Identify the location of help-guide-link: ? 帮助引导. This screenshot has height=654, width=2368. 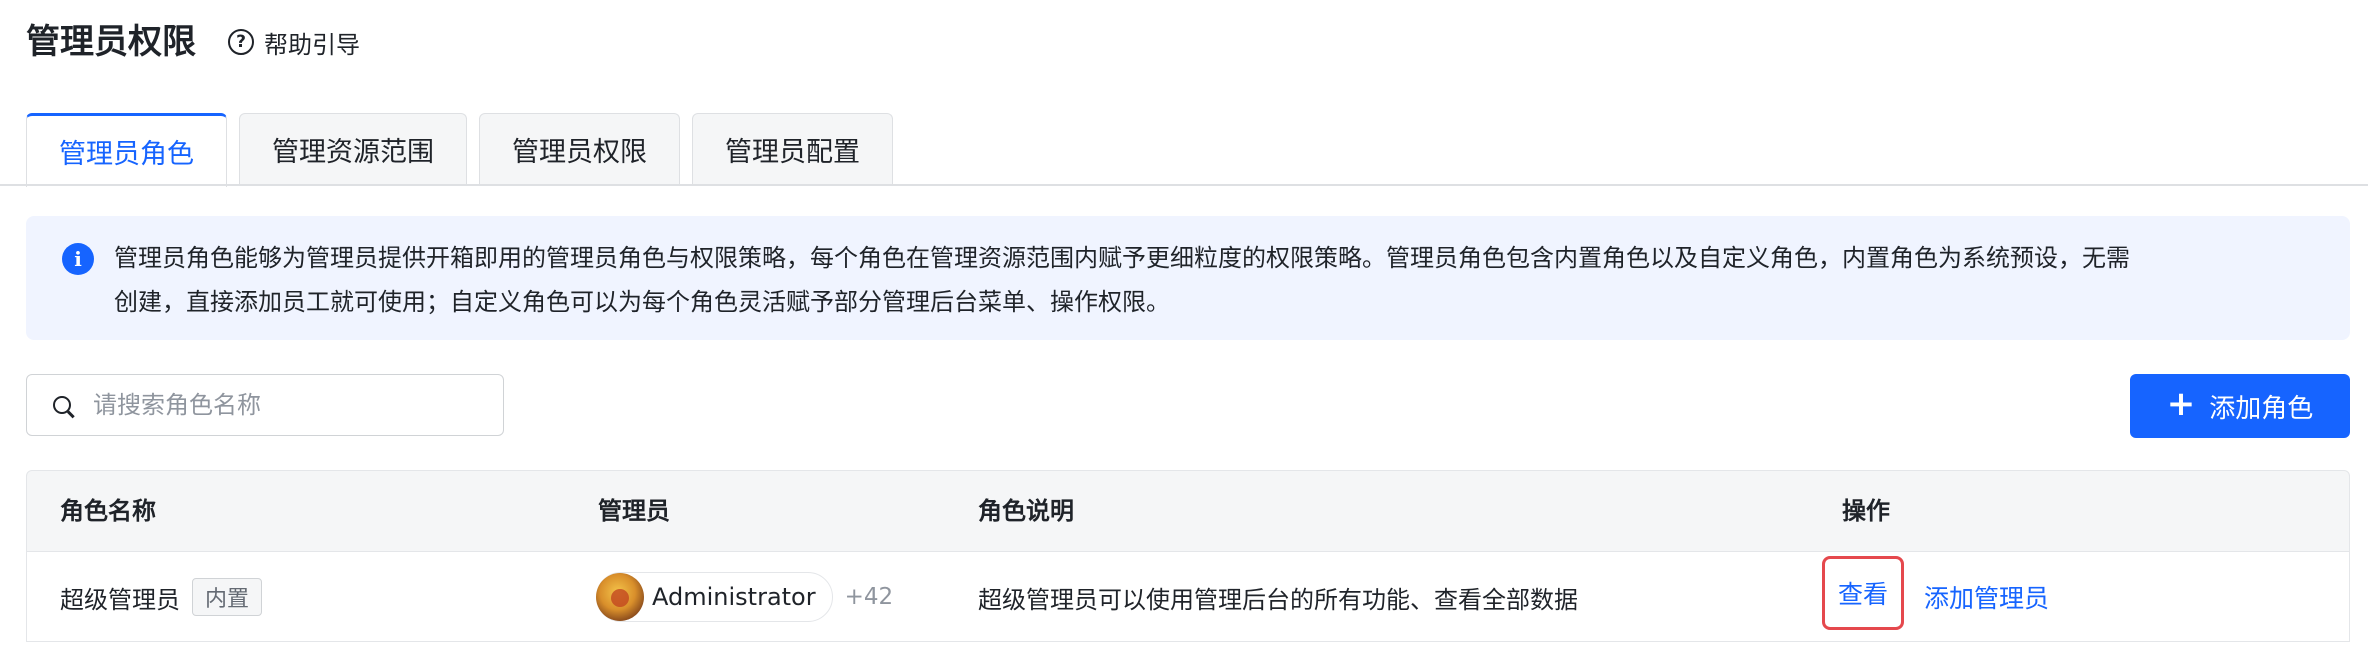
(294, 42).